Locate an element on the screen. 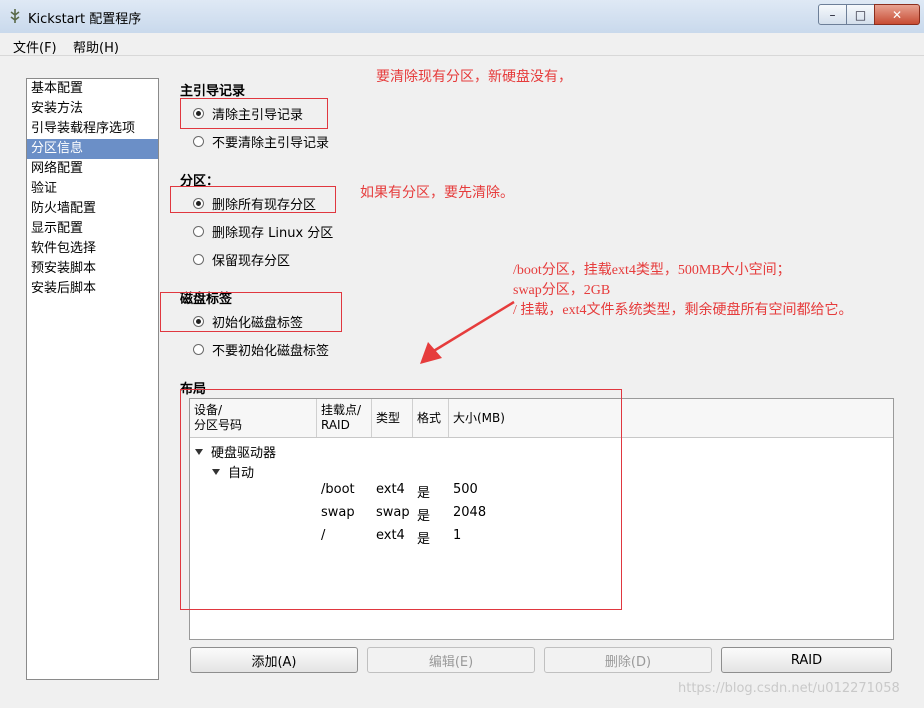 Image resolution: width=924 pixels, height=708 pixels. watermark: https://blog.csdn.net/u012271058 is located at coordinates (789, 688).